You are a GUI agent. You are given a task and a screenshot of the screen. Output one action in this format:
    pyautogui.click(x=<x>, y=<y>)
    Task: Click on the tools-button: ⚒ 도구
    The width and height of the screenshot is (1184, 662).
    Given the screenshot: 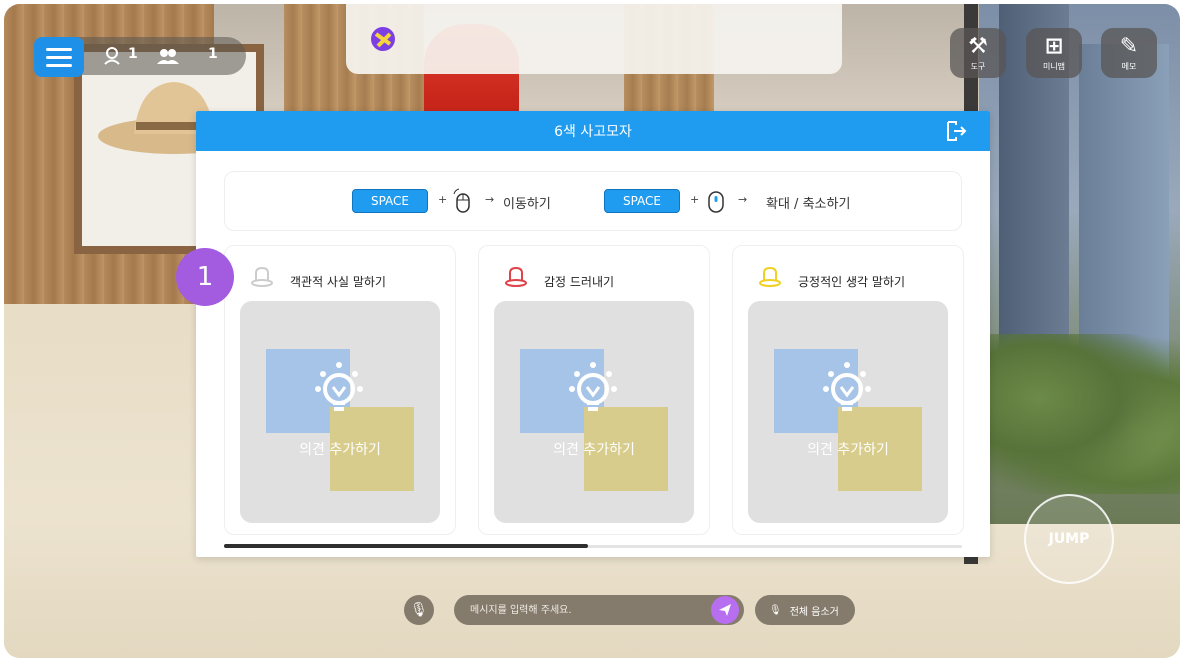 What is the action you would take?
    pyautogui.click(x=978, y=53)
    